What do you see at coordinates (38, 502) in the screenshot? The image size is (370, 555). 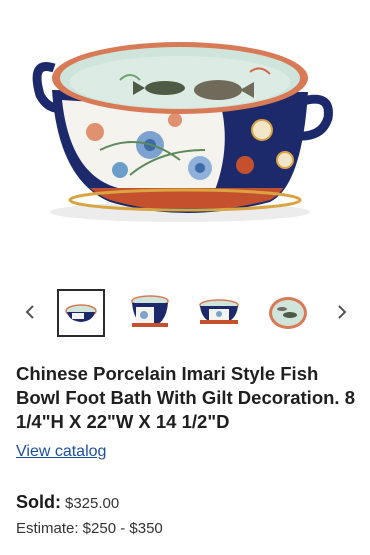 I see `sold-label: Sold:` at bounding box center [38, 502].